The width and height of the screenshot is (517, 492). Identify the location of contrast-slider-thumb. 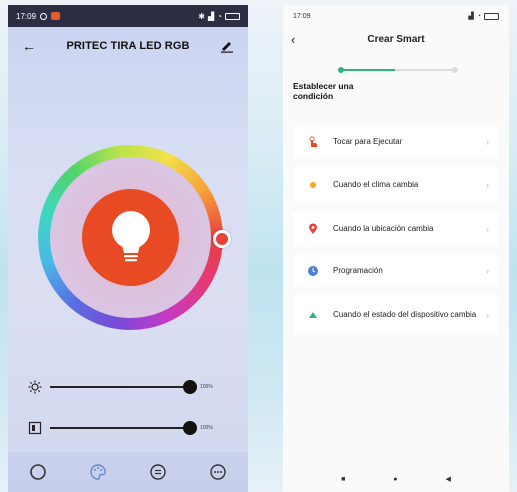
(190, 428).